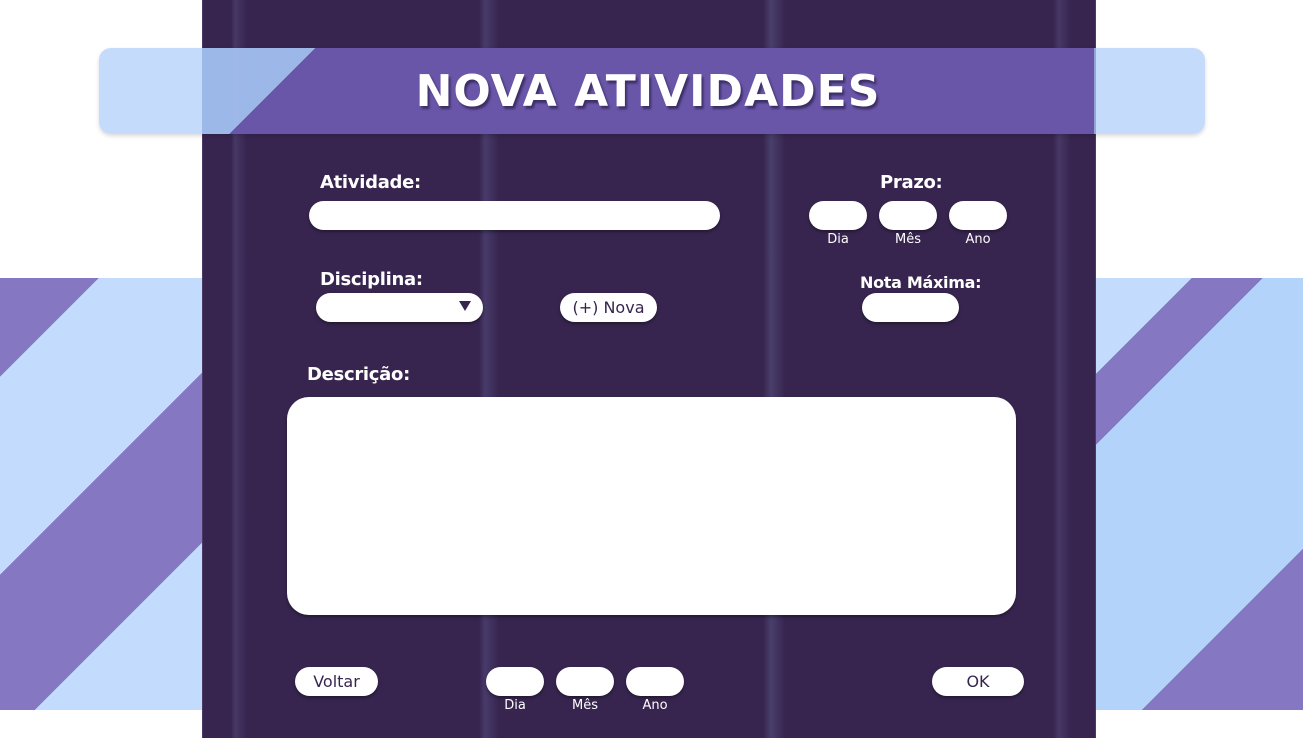 The image size is (1303, 738). I want to click on voltar-button: Voltar, so click(336, 681).